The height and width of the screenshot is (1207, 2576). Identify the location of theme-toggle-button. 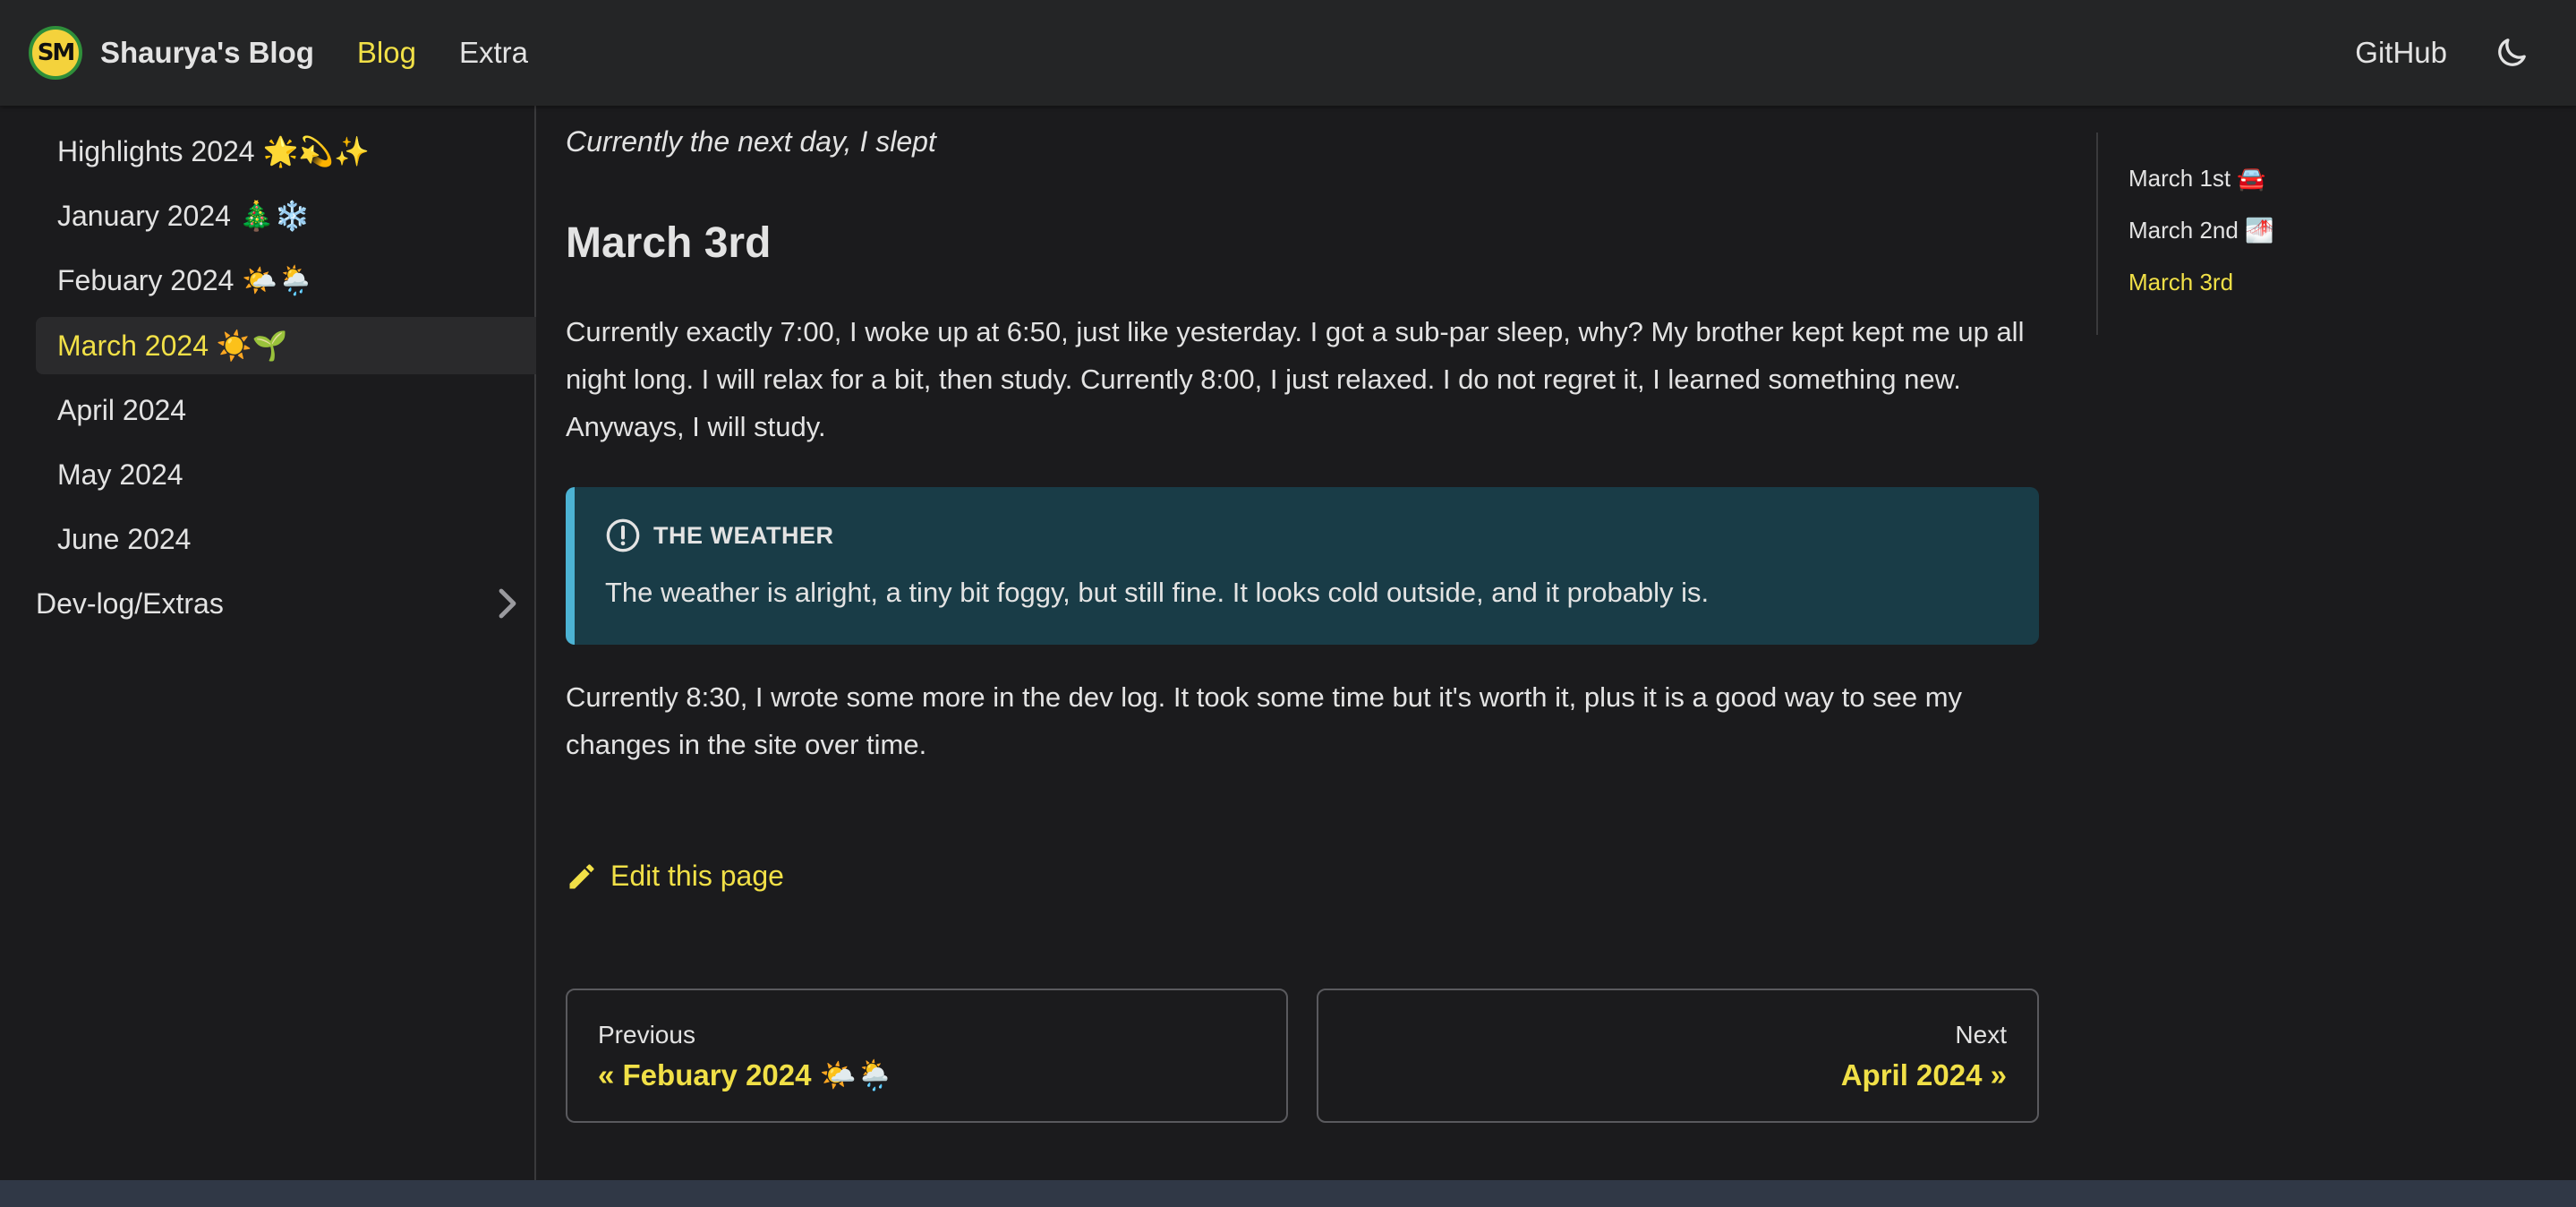
(2511, 52).